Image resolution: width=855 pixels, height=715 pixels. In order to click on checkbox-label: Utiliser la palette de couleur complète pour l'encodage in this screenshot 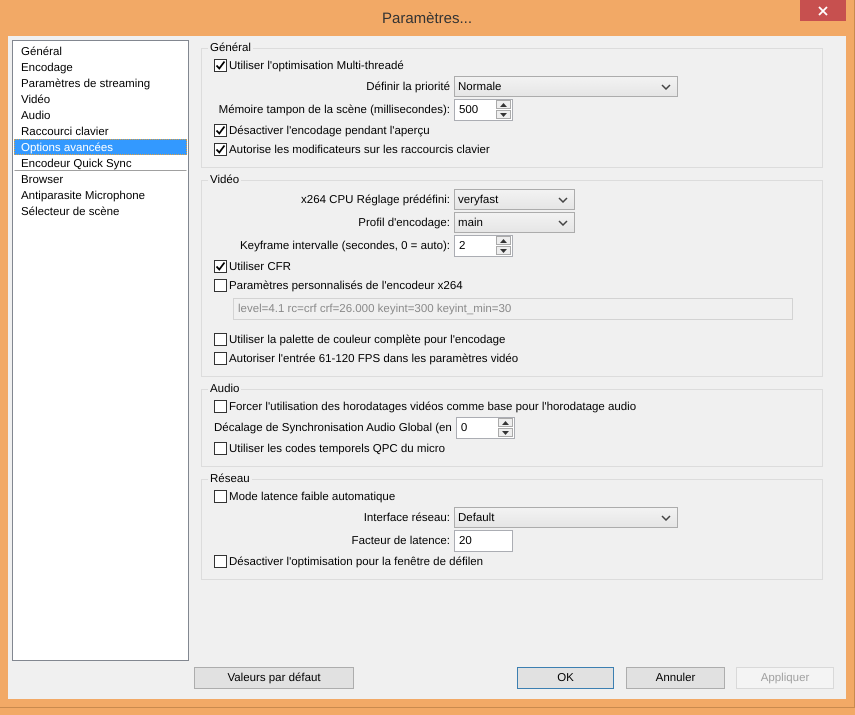, I will do `click(367, 340)`.